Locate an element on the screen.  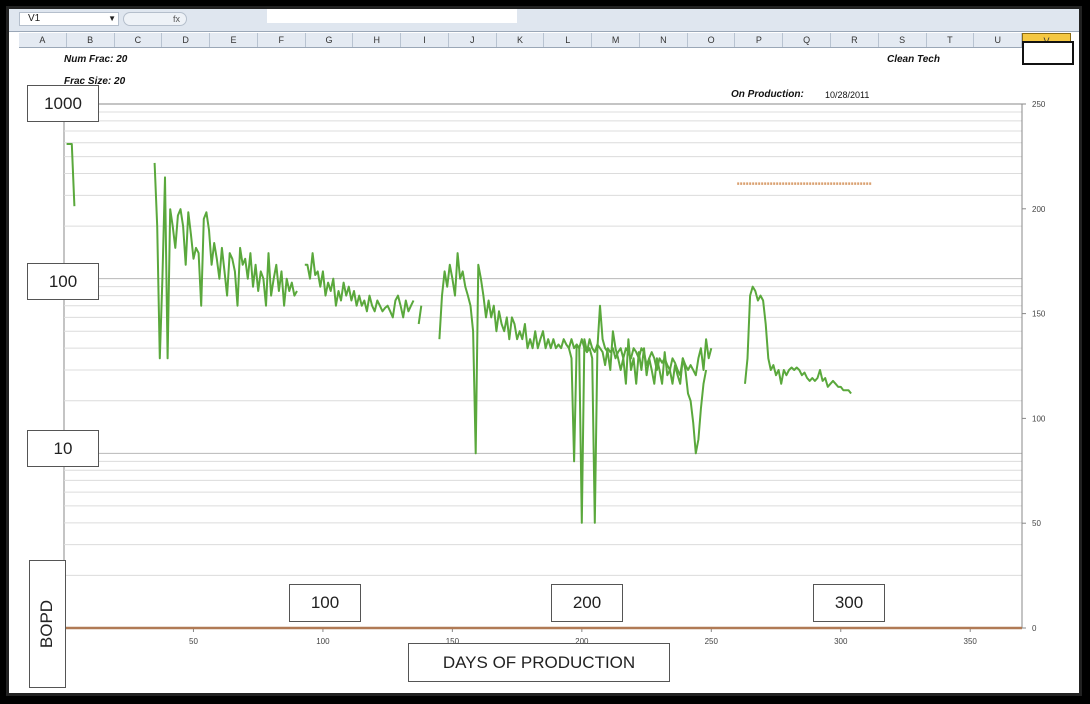
y-label-100: 100 is located at coordinates (63, 281).